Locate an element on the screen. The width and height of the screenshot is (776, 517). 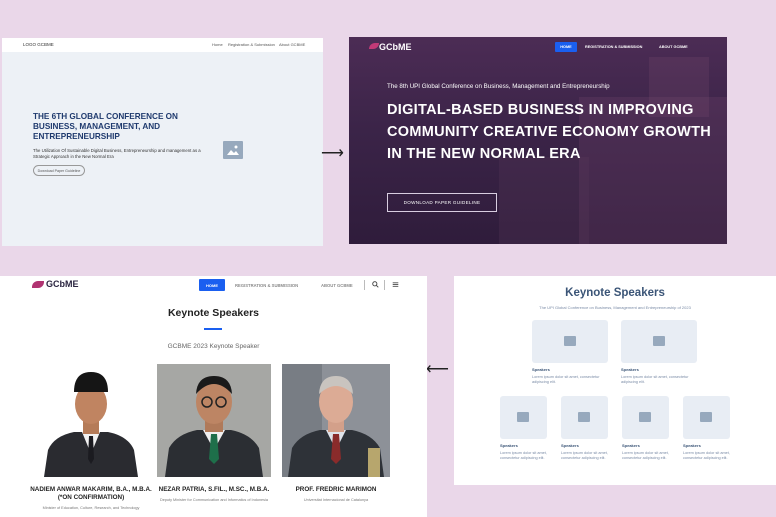
wireframe-logo: LOGO GCBME is located at coordinates (38, 44).